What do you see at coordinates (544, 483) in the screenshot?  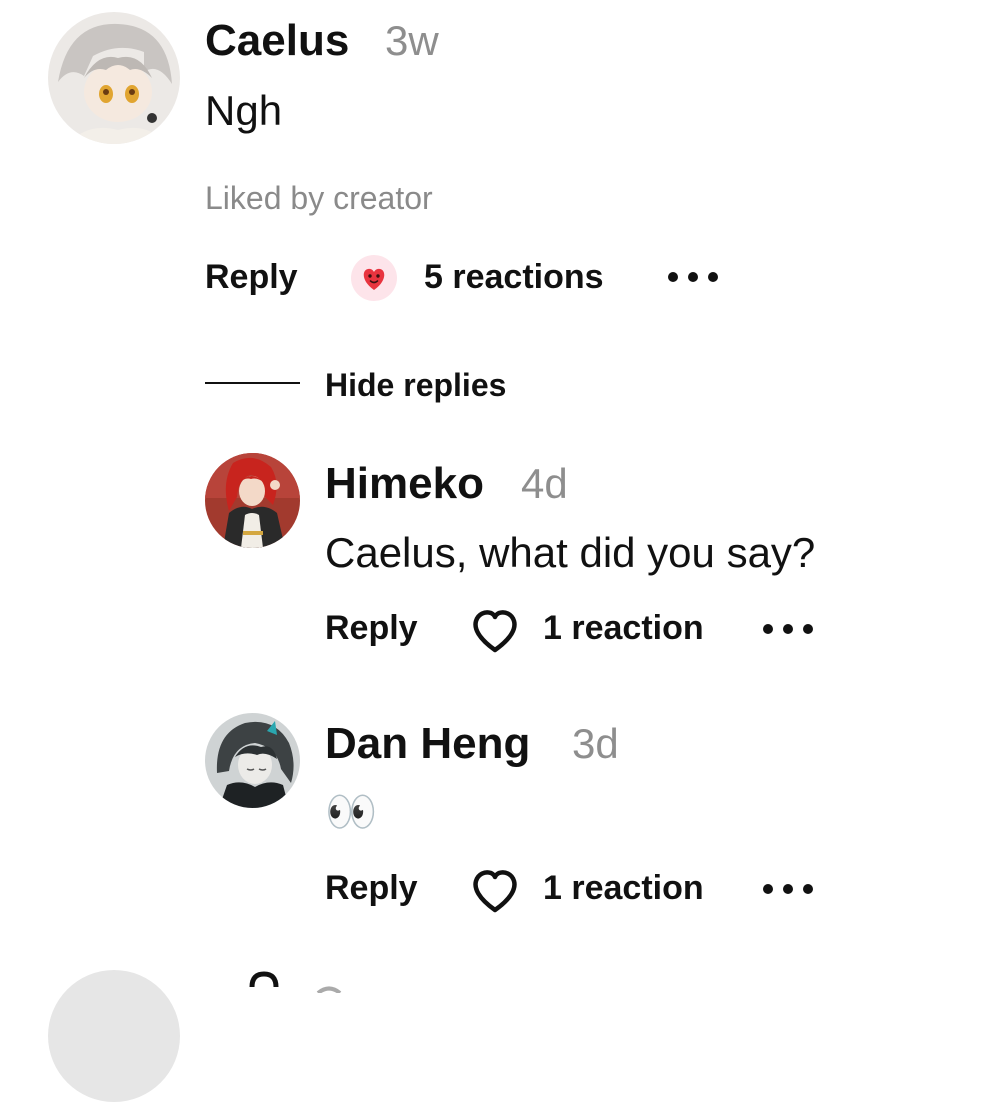 I see `reply-timestamp: 4d` at bounding box center [544, 483].